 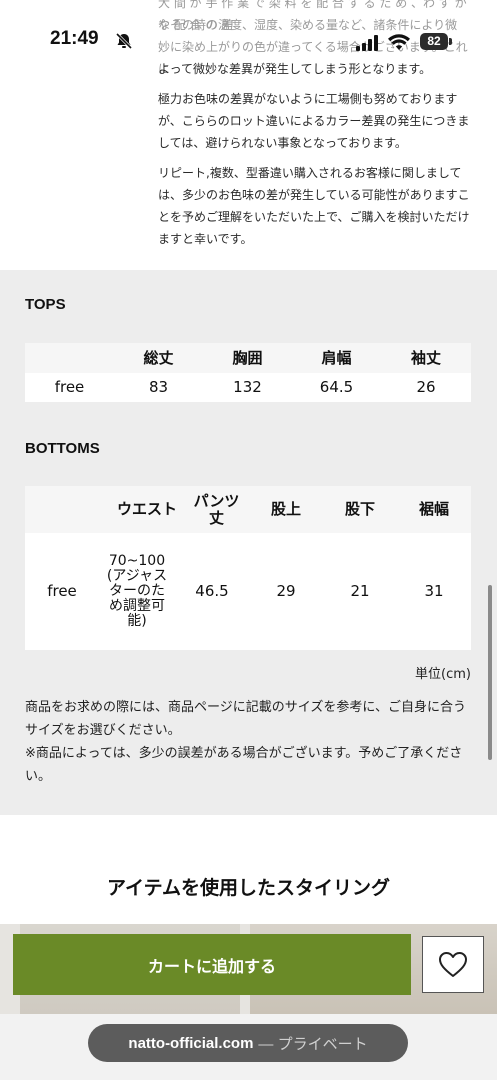 What do you see at coordinates (433, 509) in the screenshot?
I see `bottoms-header-cell: 裾幅` at bounding box center [433, 509].